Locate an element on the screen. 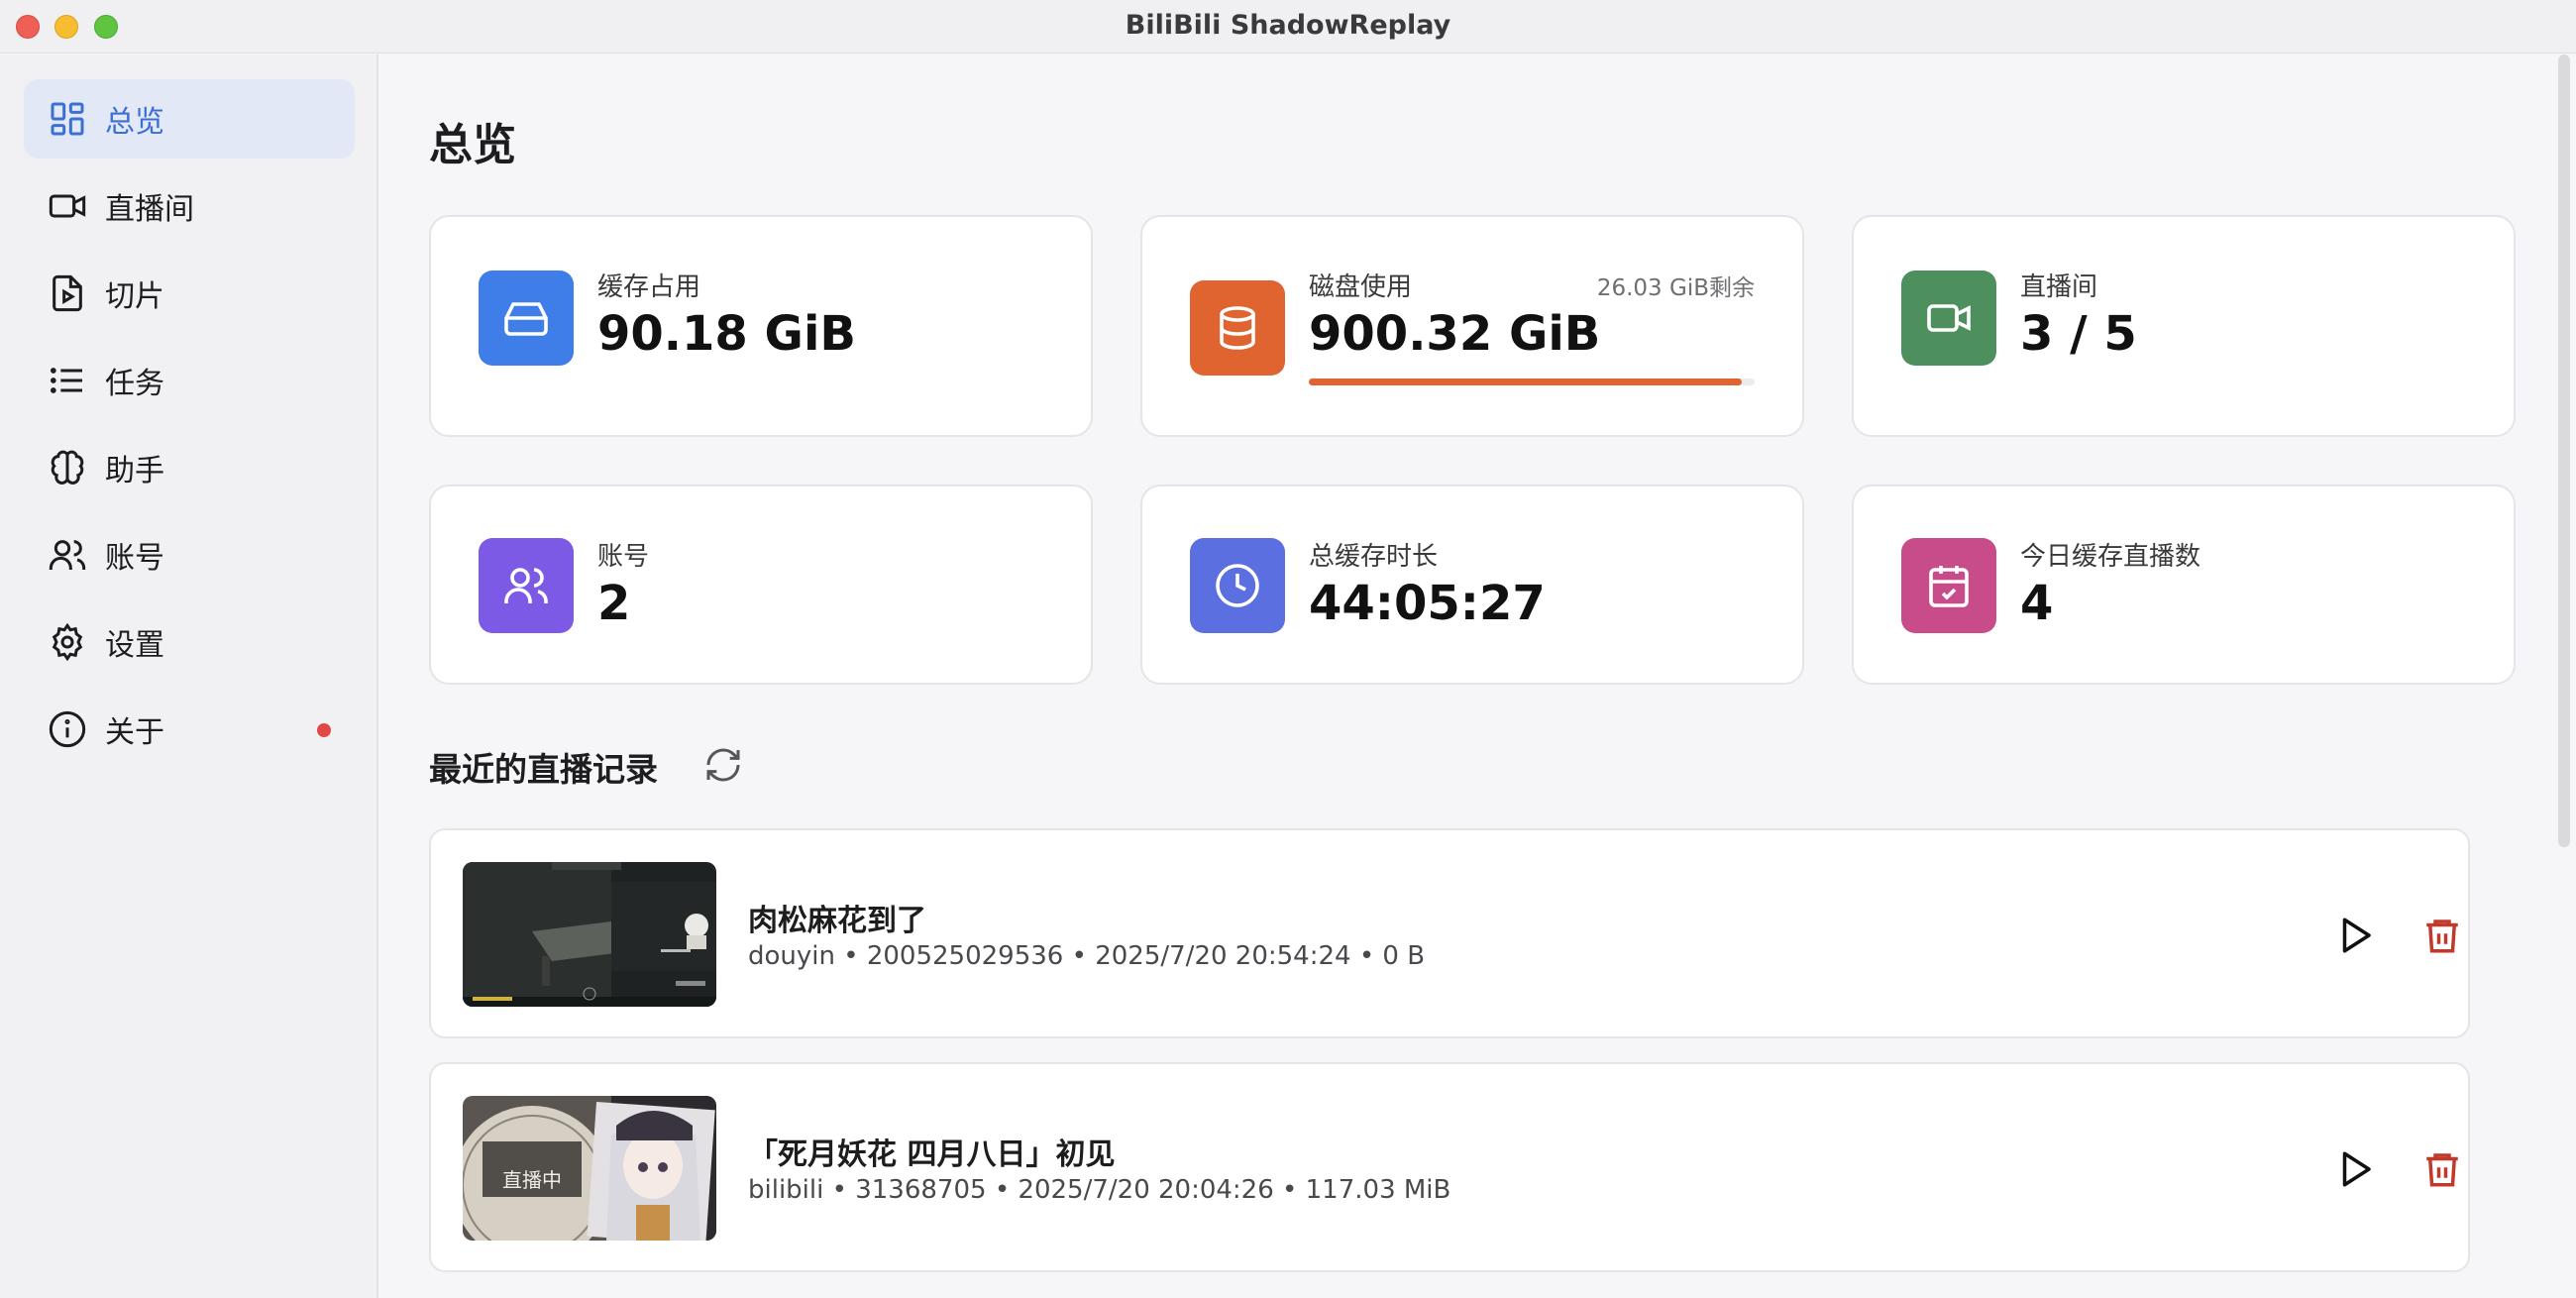  stream-thumbnail: 直播中 is located at coordinates (589, 1168).